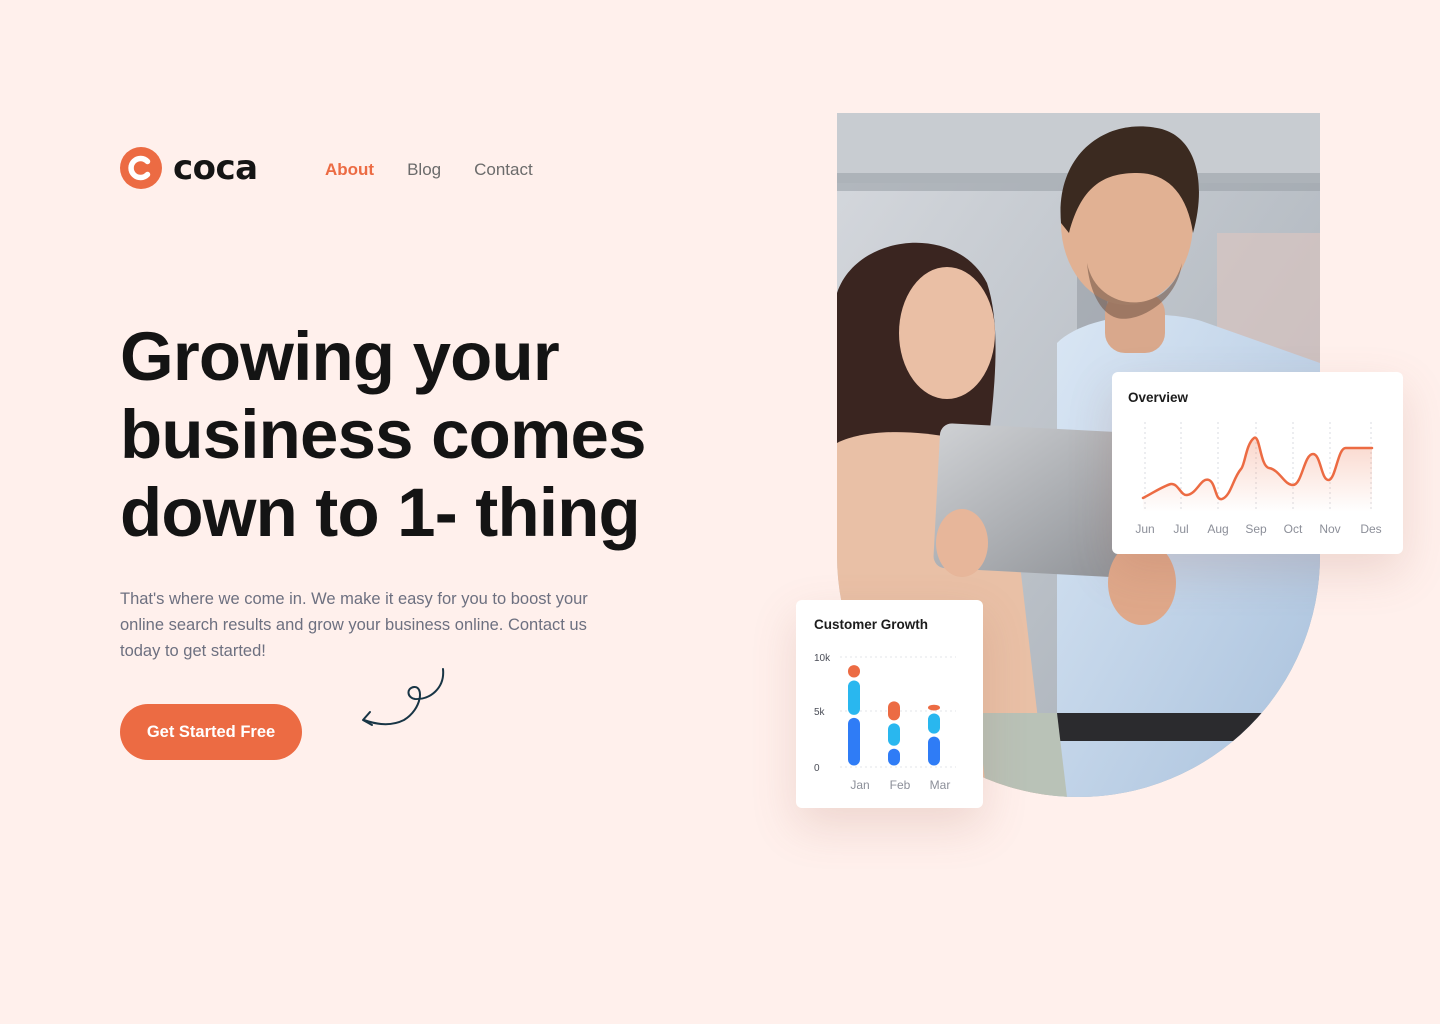 Image resolution: width=1440 pixels, height=1024 pixels. Describe the element at coordinates (885, 722) in the screenshot. I see `customer-growth-bar-chart: 10k 5k 0 Jan Feb Mar` at that location.